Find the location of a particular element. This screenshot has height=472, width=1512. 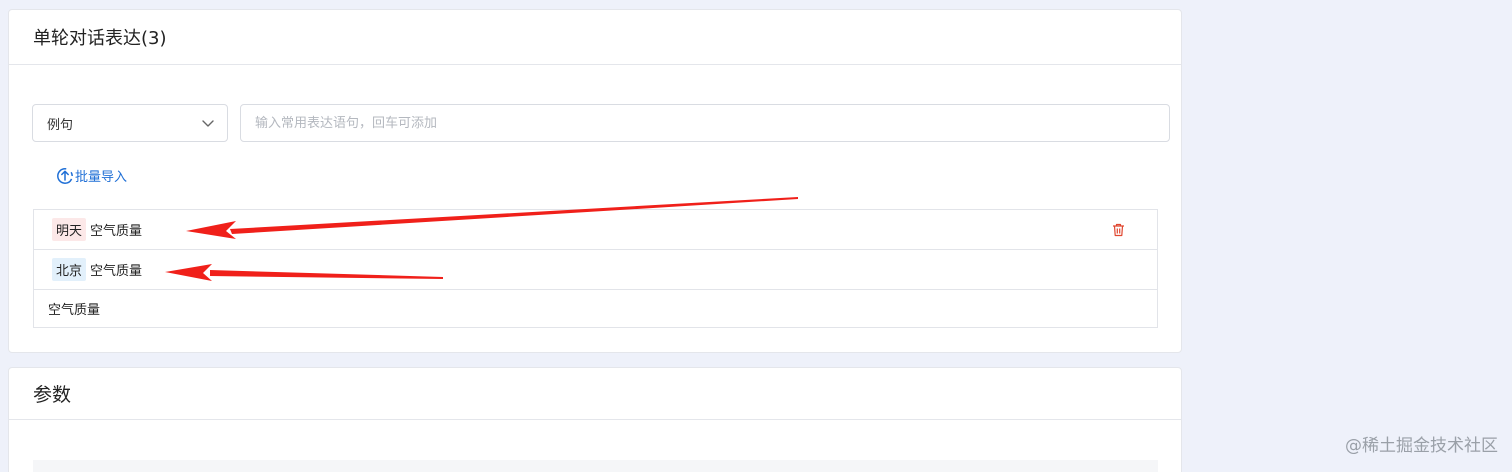

list-item: 北京 空气质量 is located at coordinates (595, 270).